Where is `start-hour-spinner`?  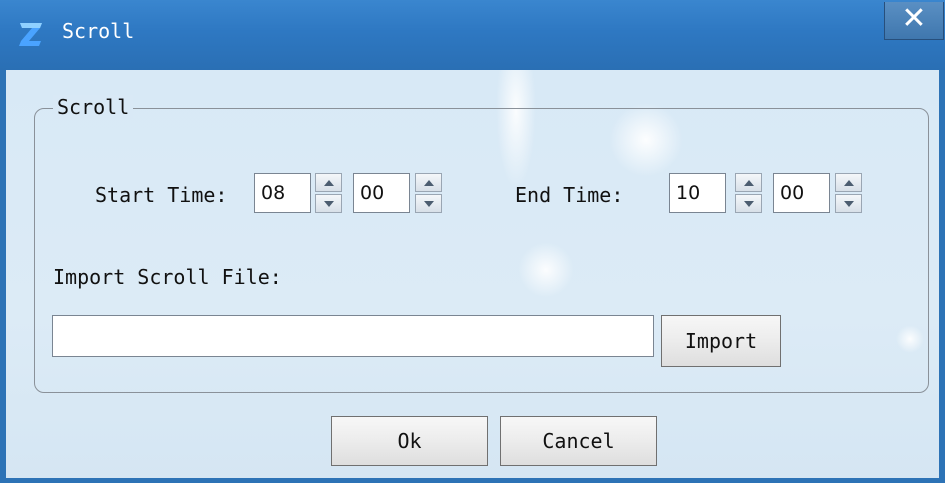
start-hour-spinner is located at coordinates (328, 193).